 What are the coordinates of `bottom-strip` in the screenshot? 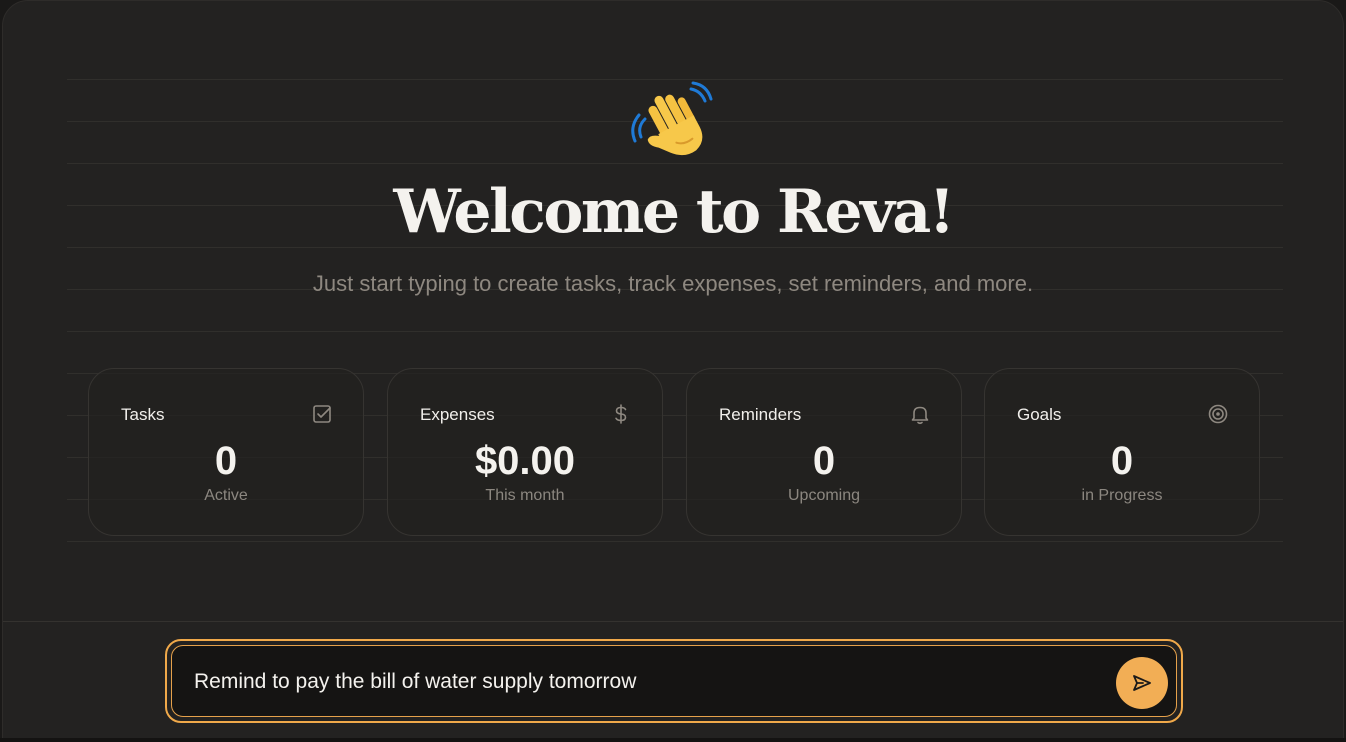 It's located at (673, 740).